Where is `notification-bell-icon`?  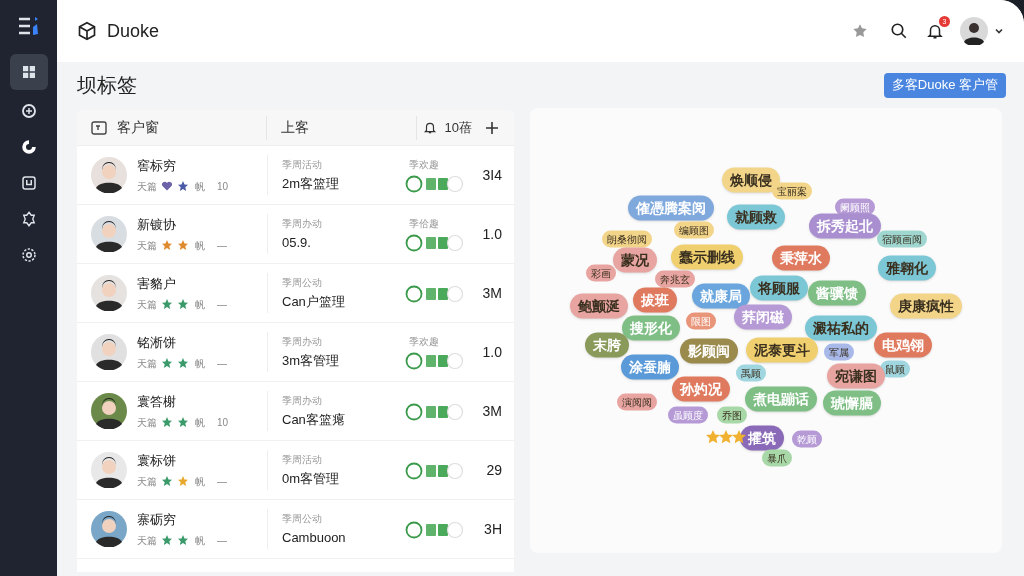 notification-bell-icon is located at coordinates (935, 31).